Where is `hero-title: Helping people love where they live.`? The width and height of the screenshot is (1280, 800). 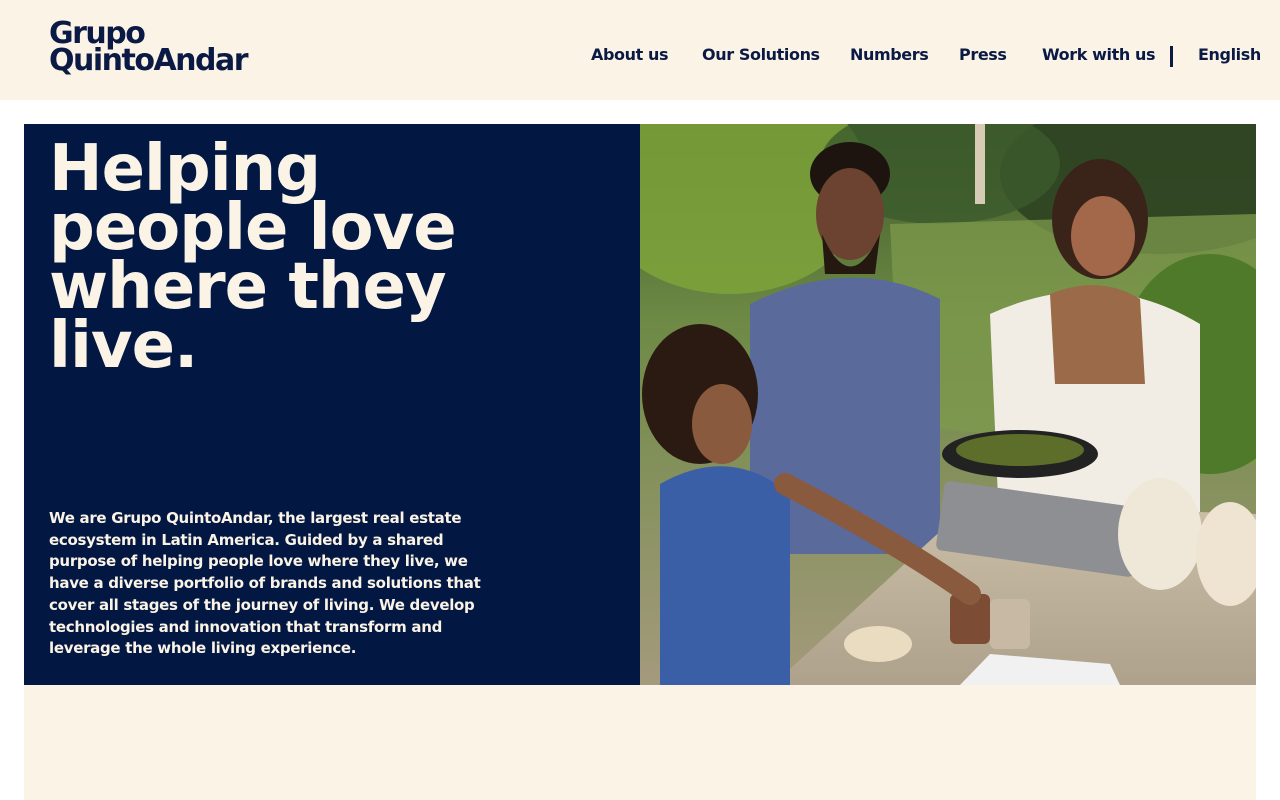
hero-title: Helping people love where they live. is located at coordinates (253, 257).